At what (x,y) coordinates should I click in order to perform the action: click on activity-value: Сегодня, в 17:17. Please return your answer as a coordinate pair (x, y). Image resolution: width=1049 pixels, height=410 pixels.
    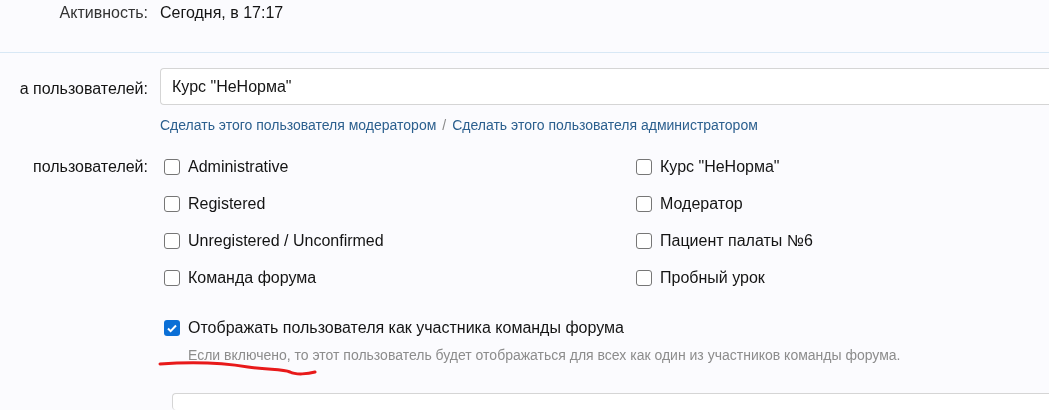
    Looking at the image, I should click on (222, 12).